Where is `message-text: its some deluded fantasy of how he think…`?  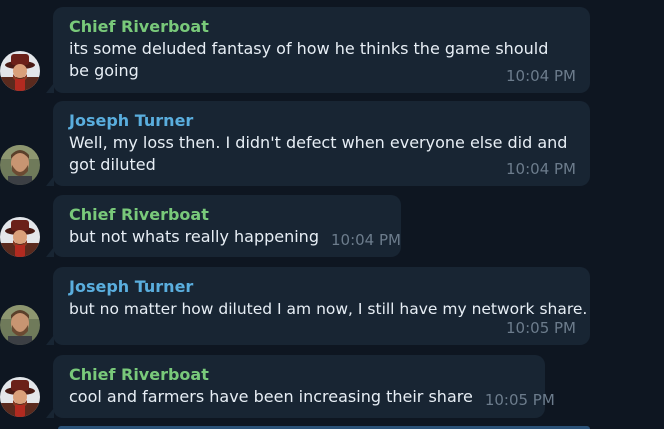 message-text: its some deluded fantasy of how he think… is located at coordinates (309, 59).